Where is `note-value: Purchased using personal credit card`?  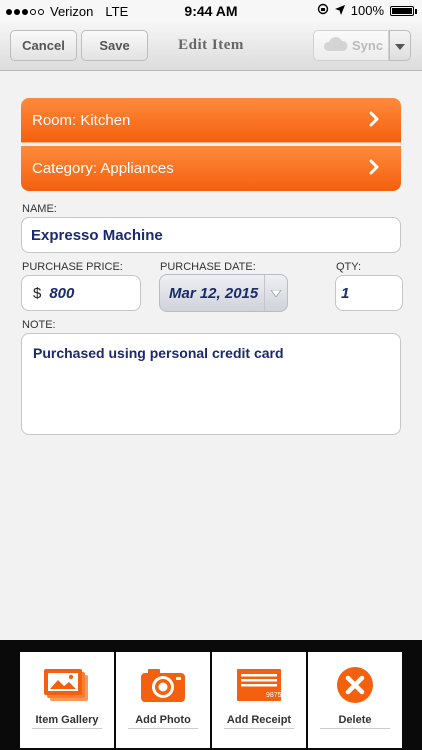
note-value: Purchased using personal credit card is located at coordinates (158, 353).